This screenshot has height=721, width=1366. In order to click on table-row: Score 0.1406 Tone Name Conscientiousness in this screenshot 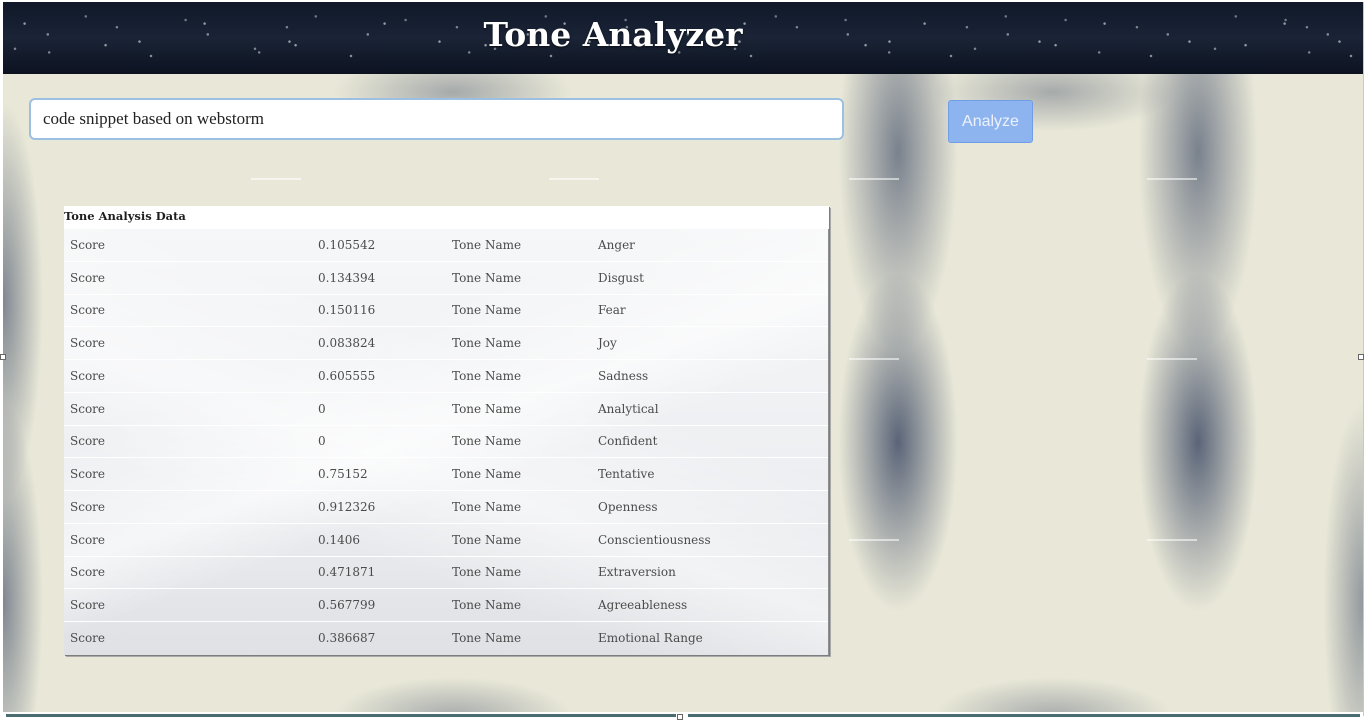, I will do `click(446, 540)`.